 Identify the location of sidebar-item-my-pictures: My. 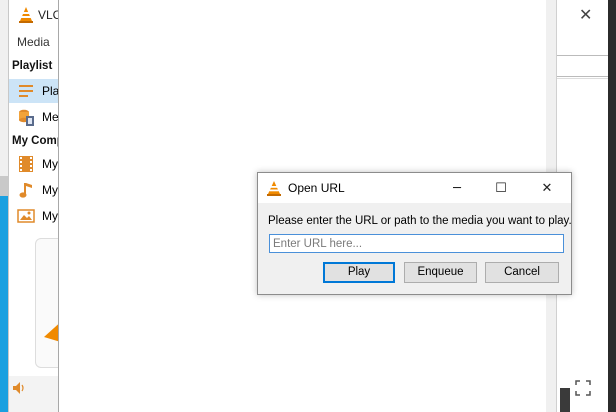
(35, 216).